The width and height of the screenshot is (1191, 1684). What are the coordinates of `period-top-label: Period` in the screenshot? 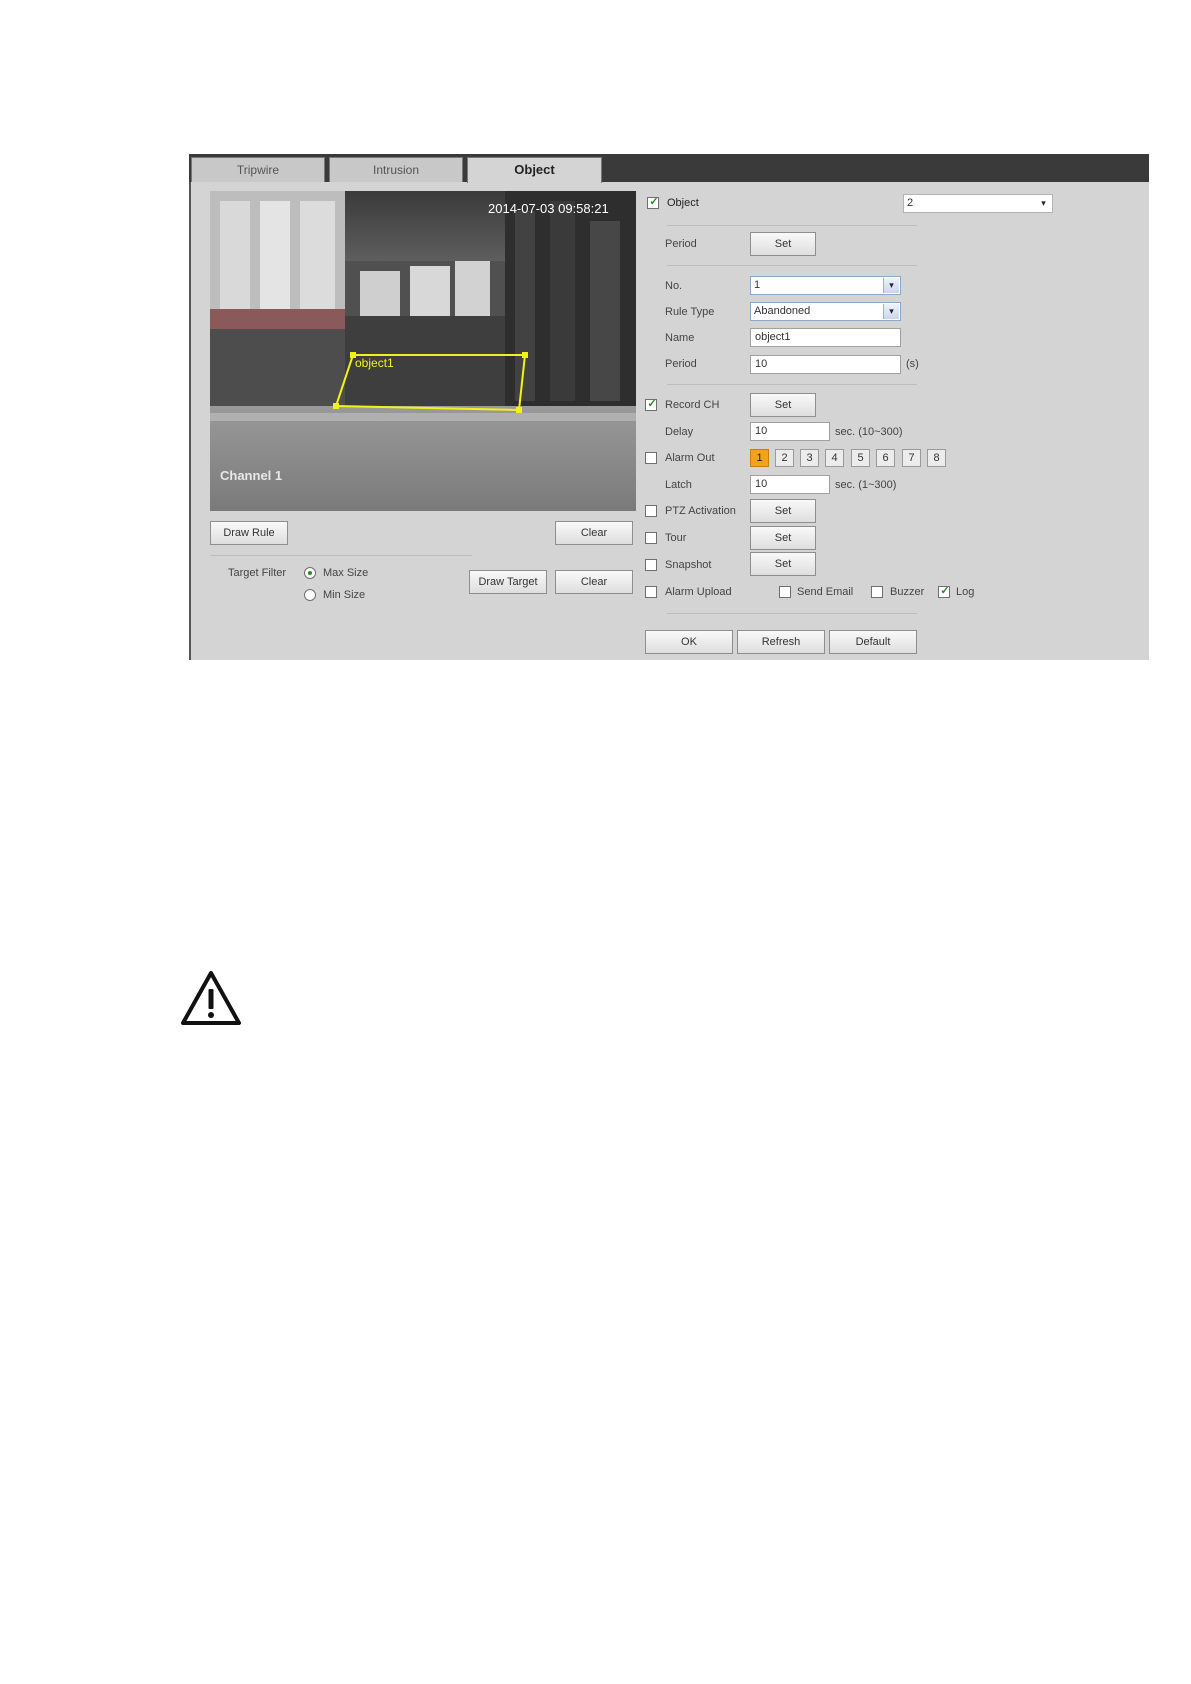 It's located at (681, 244).